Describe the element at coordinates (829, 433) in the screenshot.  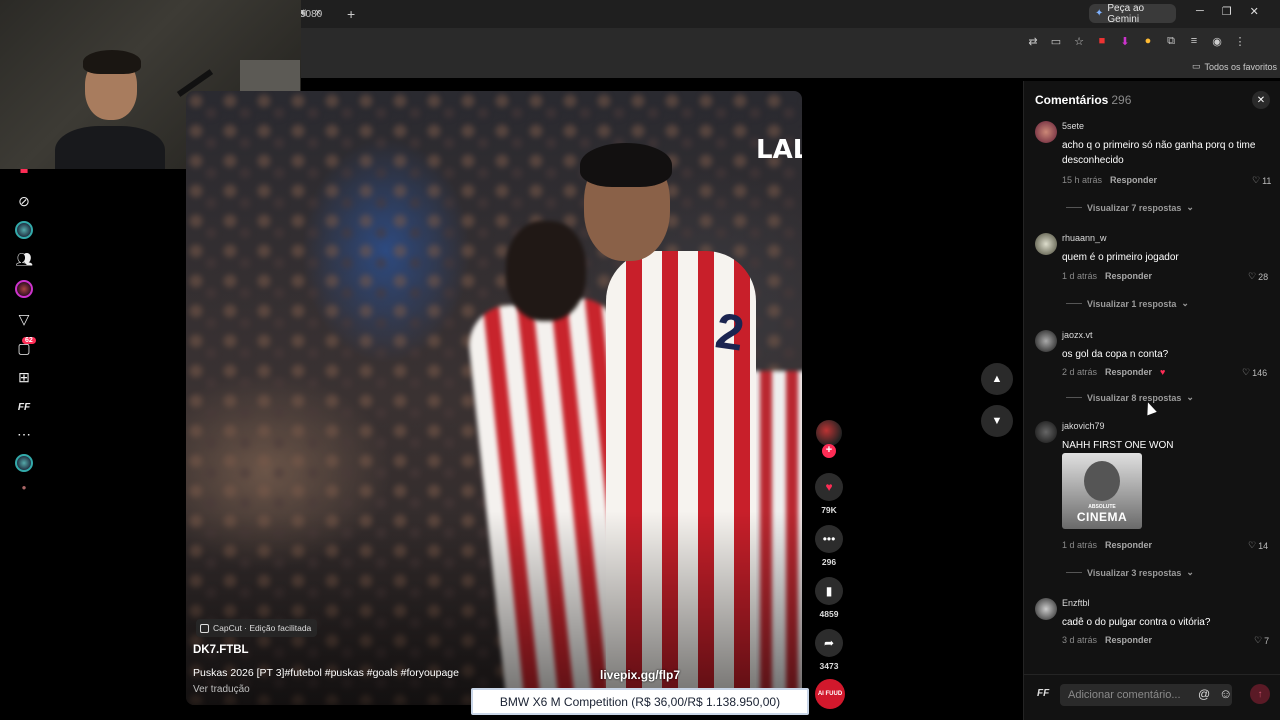
I see `creator-avatar` at that location.